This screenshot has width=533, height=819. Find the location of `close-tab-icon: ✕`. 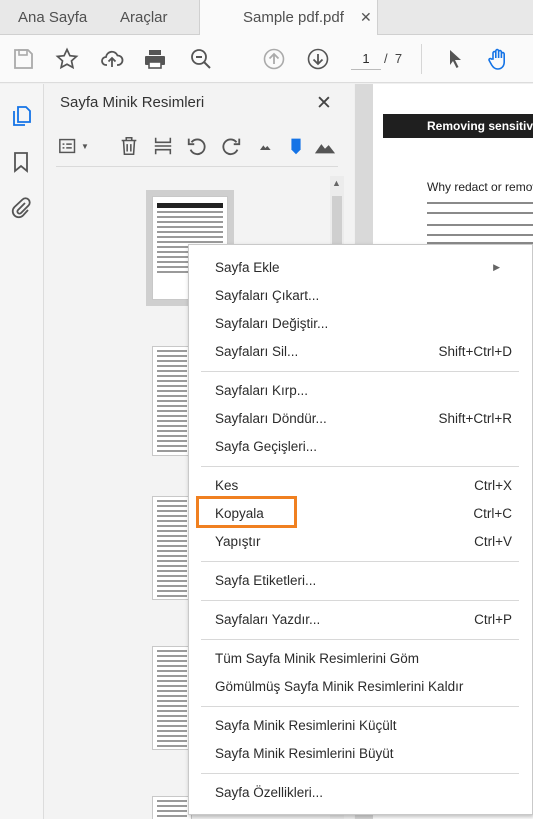

close-tab-icon: ✕ is located at coordinates (366, 17).